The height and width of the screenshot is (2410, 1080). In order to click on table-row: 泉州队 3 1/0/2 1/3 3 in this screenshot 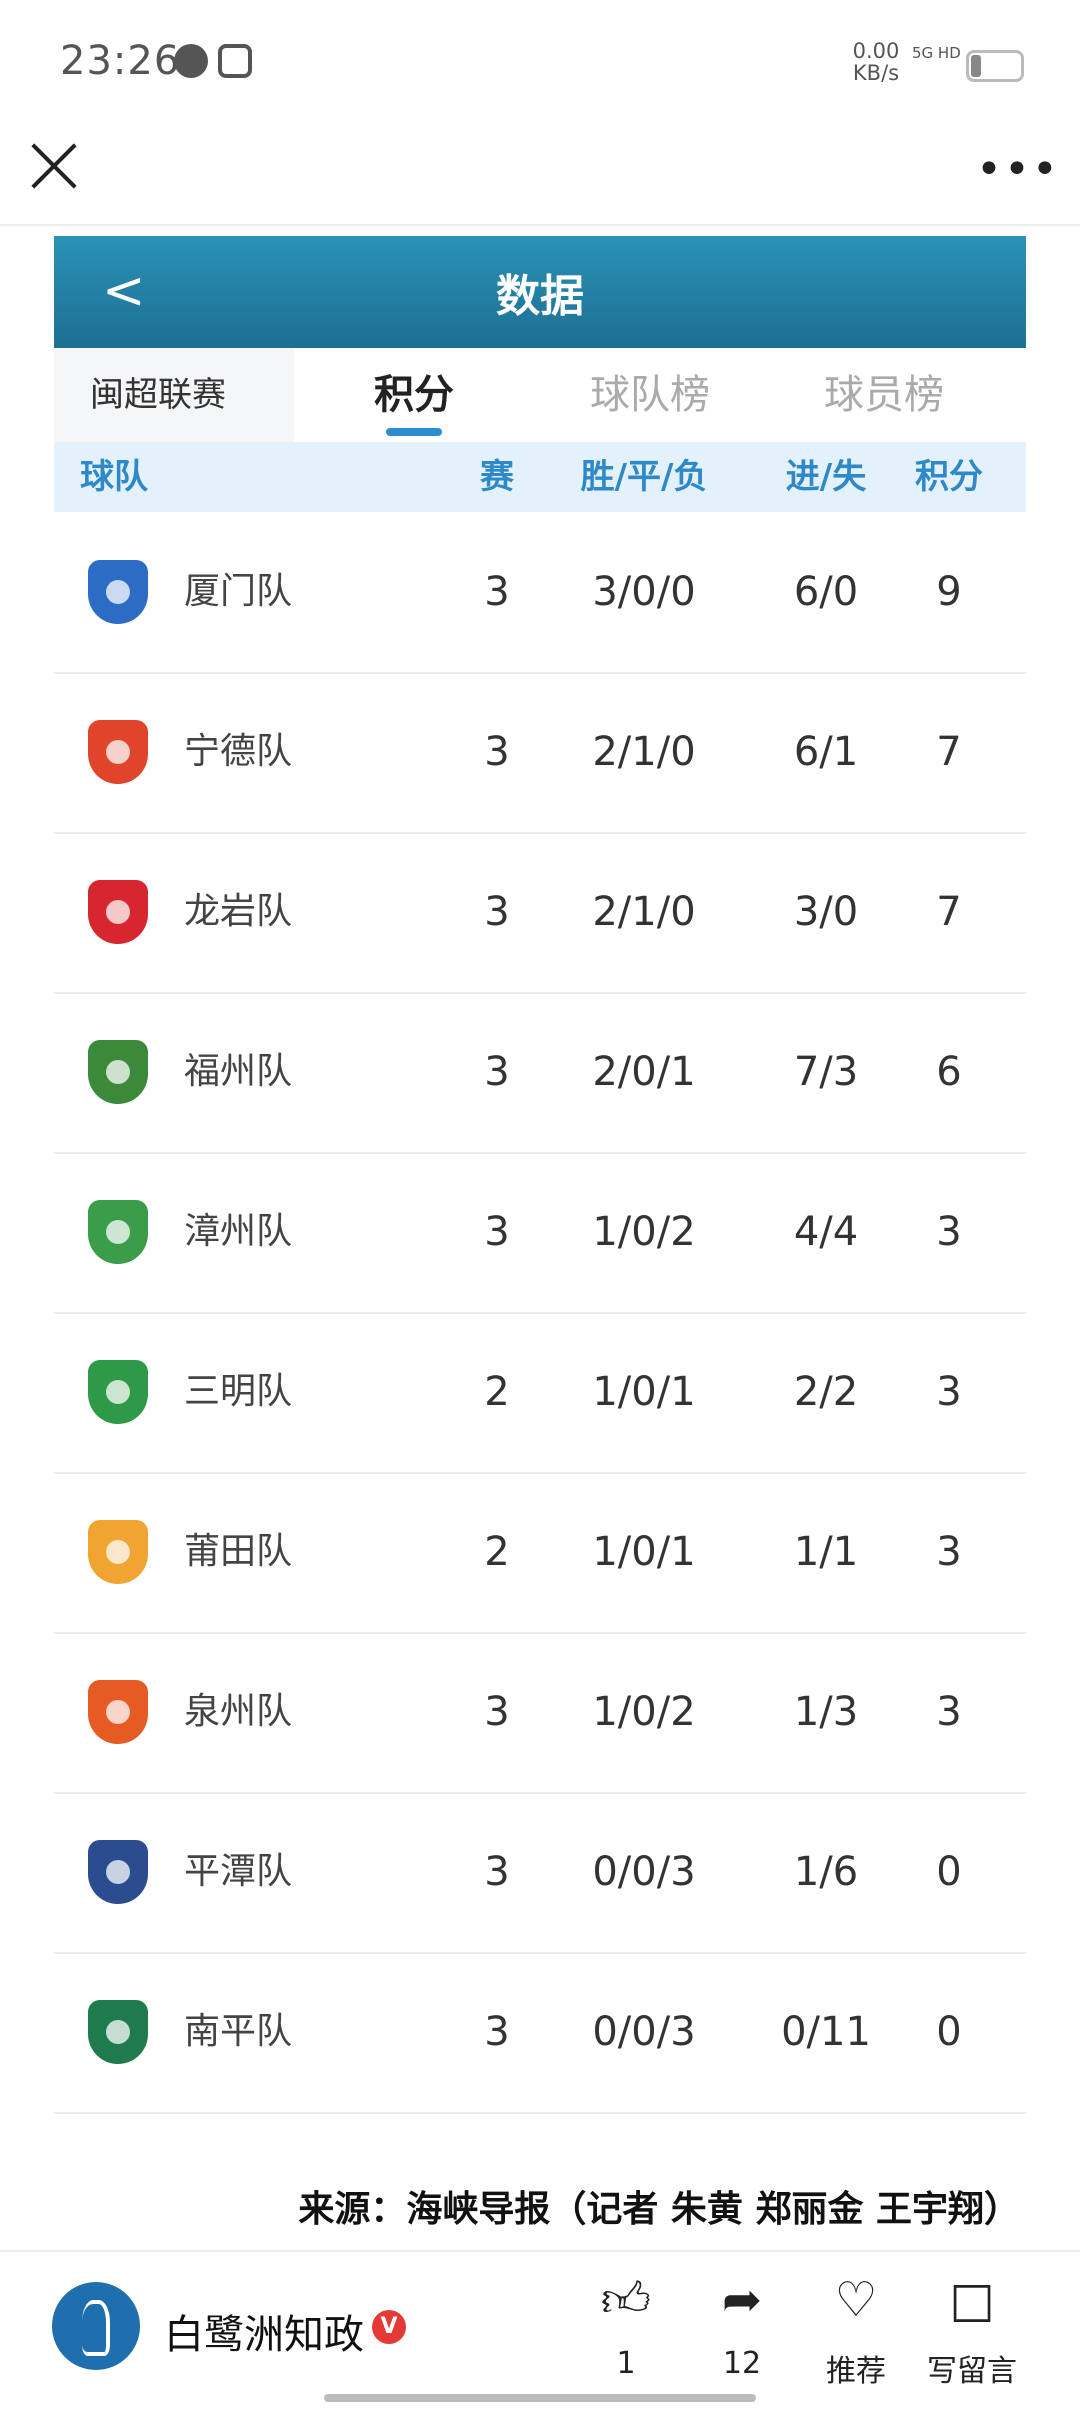, I will do `click(540, 1713)`.